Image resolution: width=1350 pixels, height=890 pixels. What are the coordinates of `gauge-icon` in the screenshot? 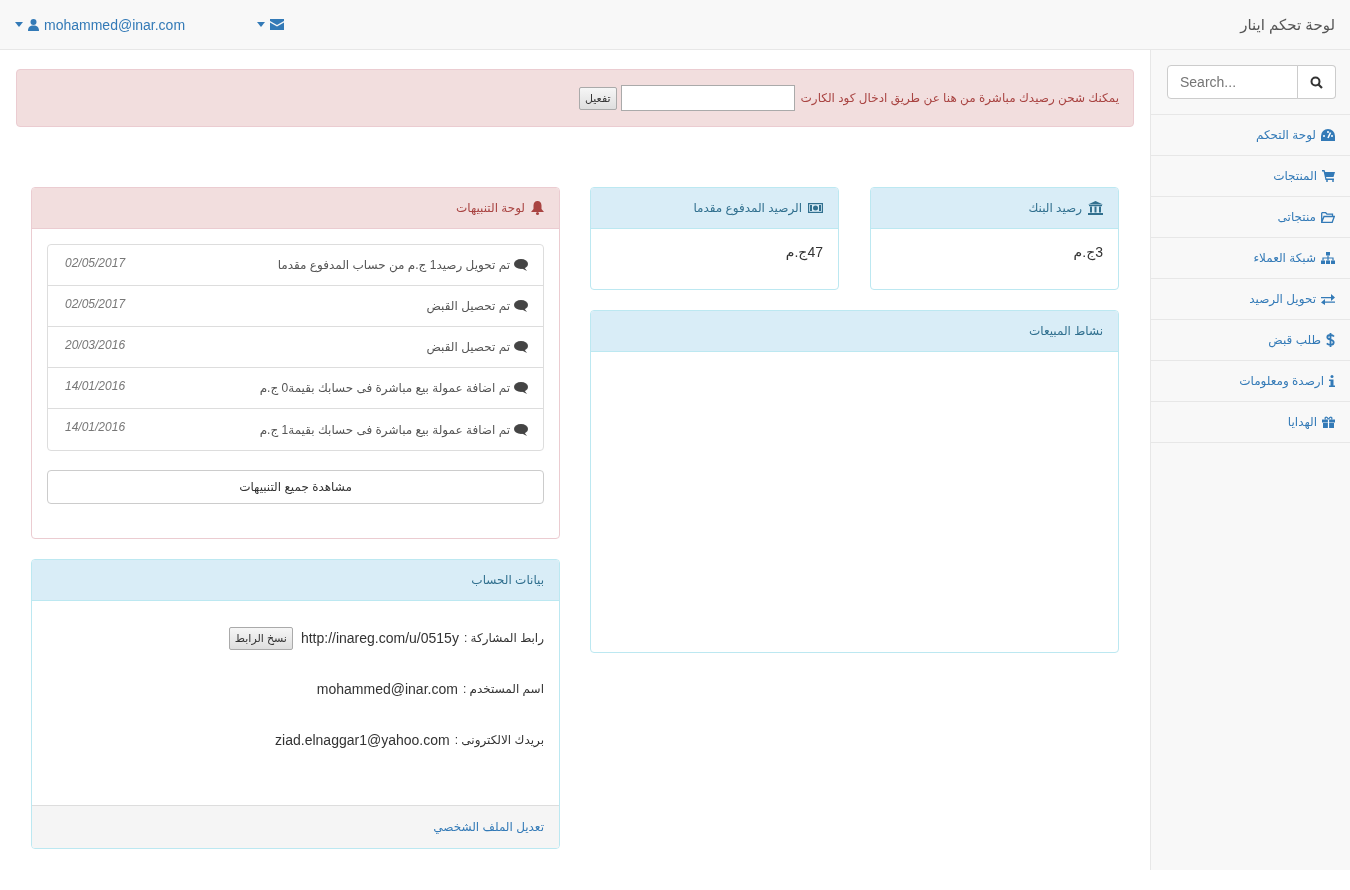 It's located at (1328, 135).